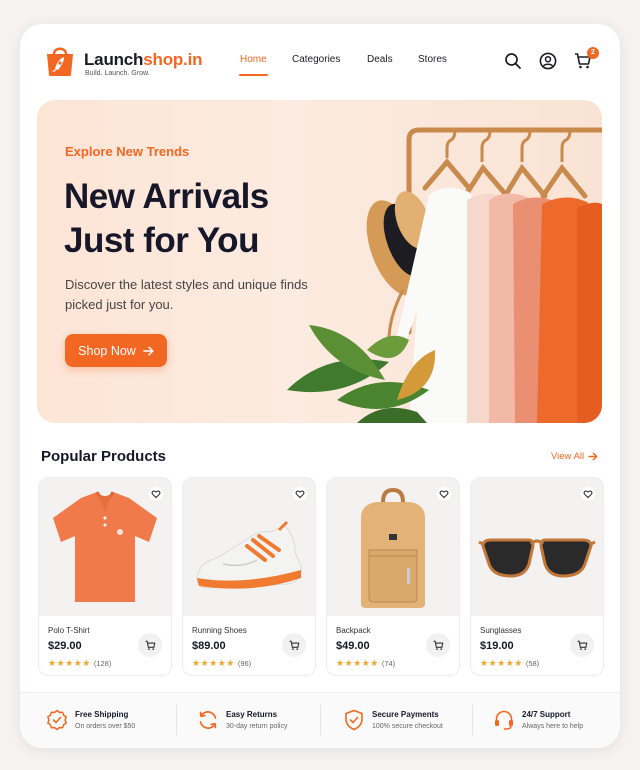  I want to click on cart-count-badge: 2, so click(593, 53).